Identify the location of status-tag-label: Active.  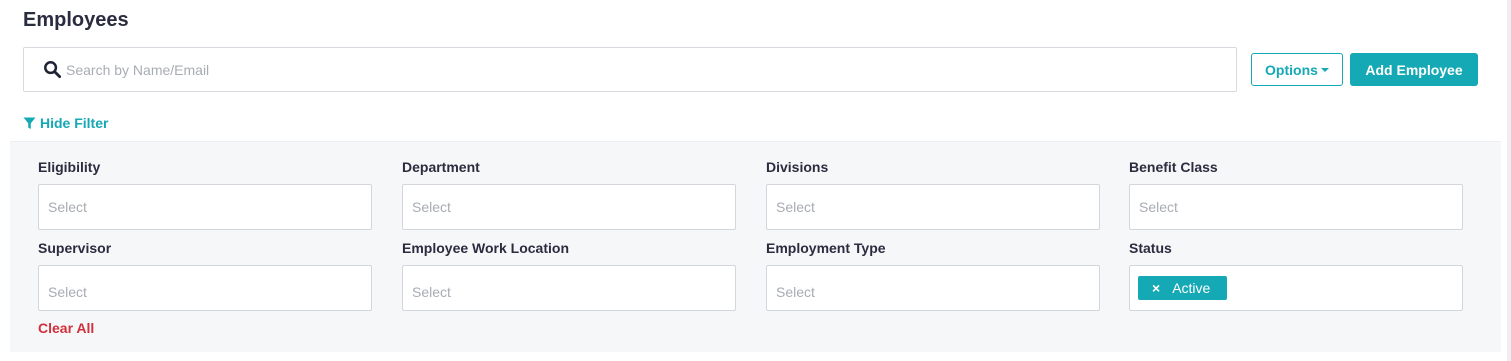
(1191, 288).